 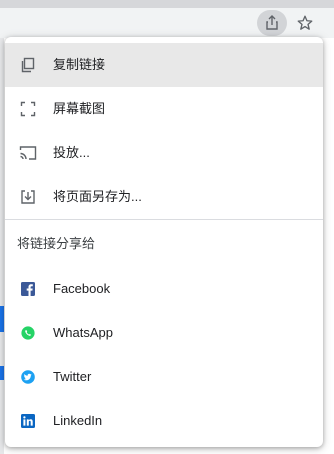 I want to click on share-target-whatsapp: WhatsApp, so click(x=164, y=333).